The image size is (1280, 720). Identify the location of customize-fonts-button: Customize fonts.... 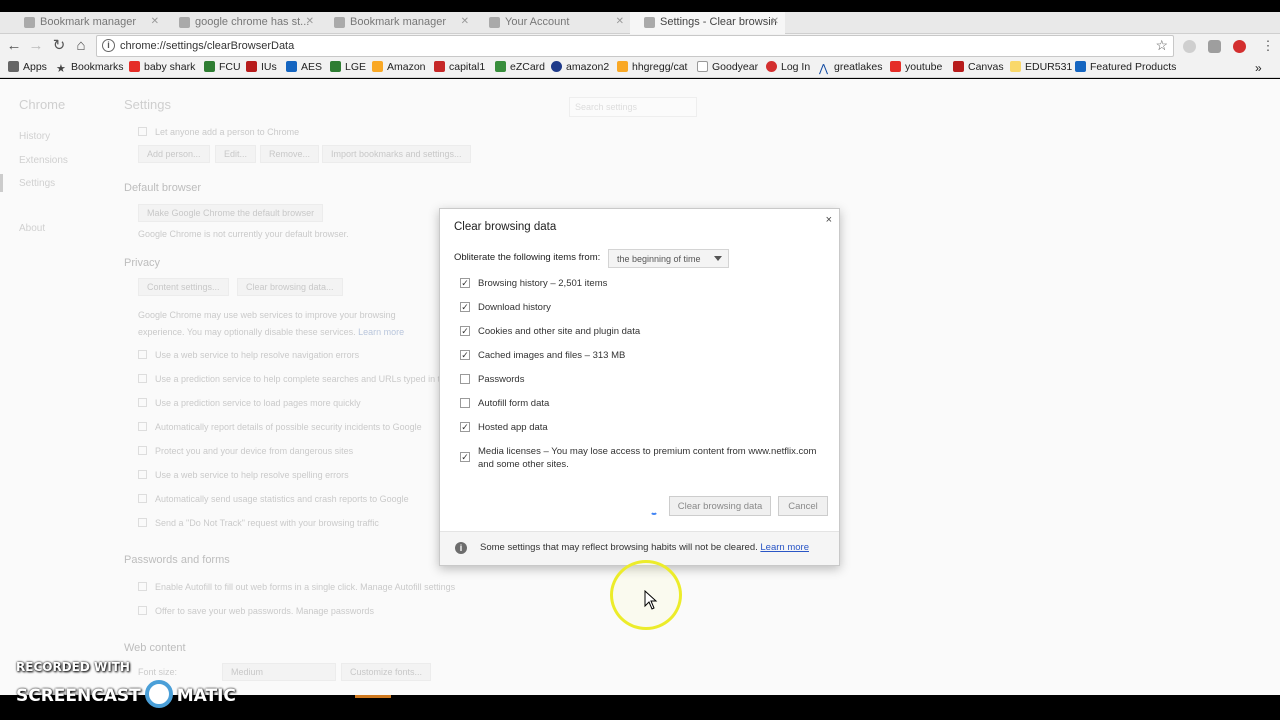
(386, 672).